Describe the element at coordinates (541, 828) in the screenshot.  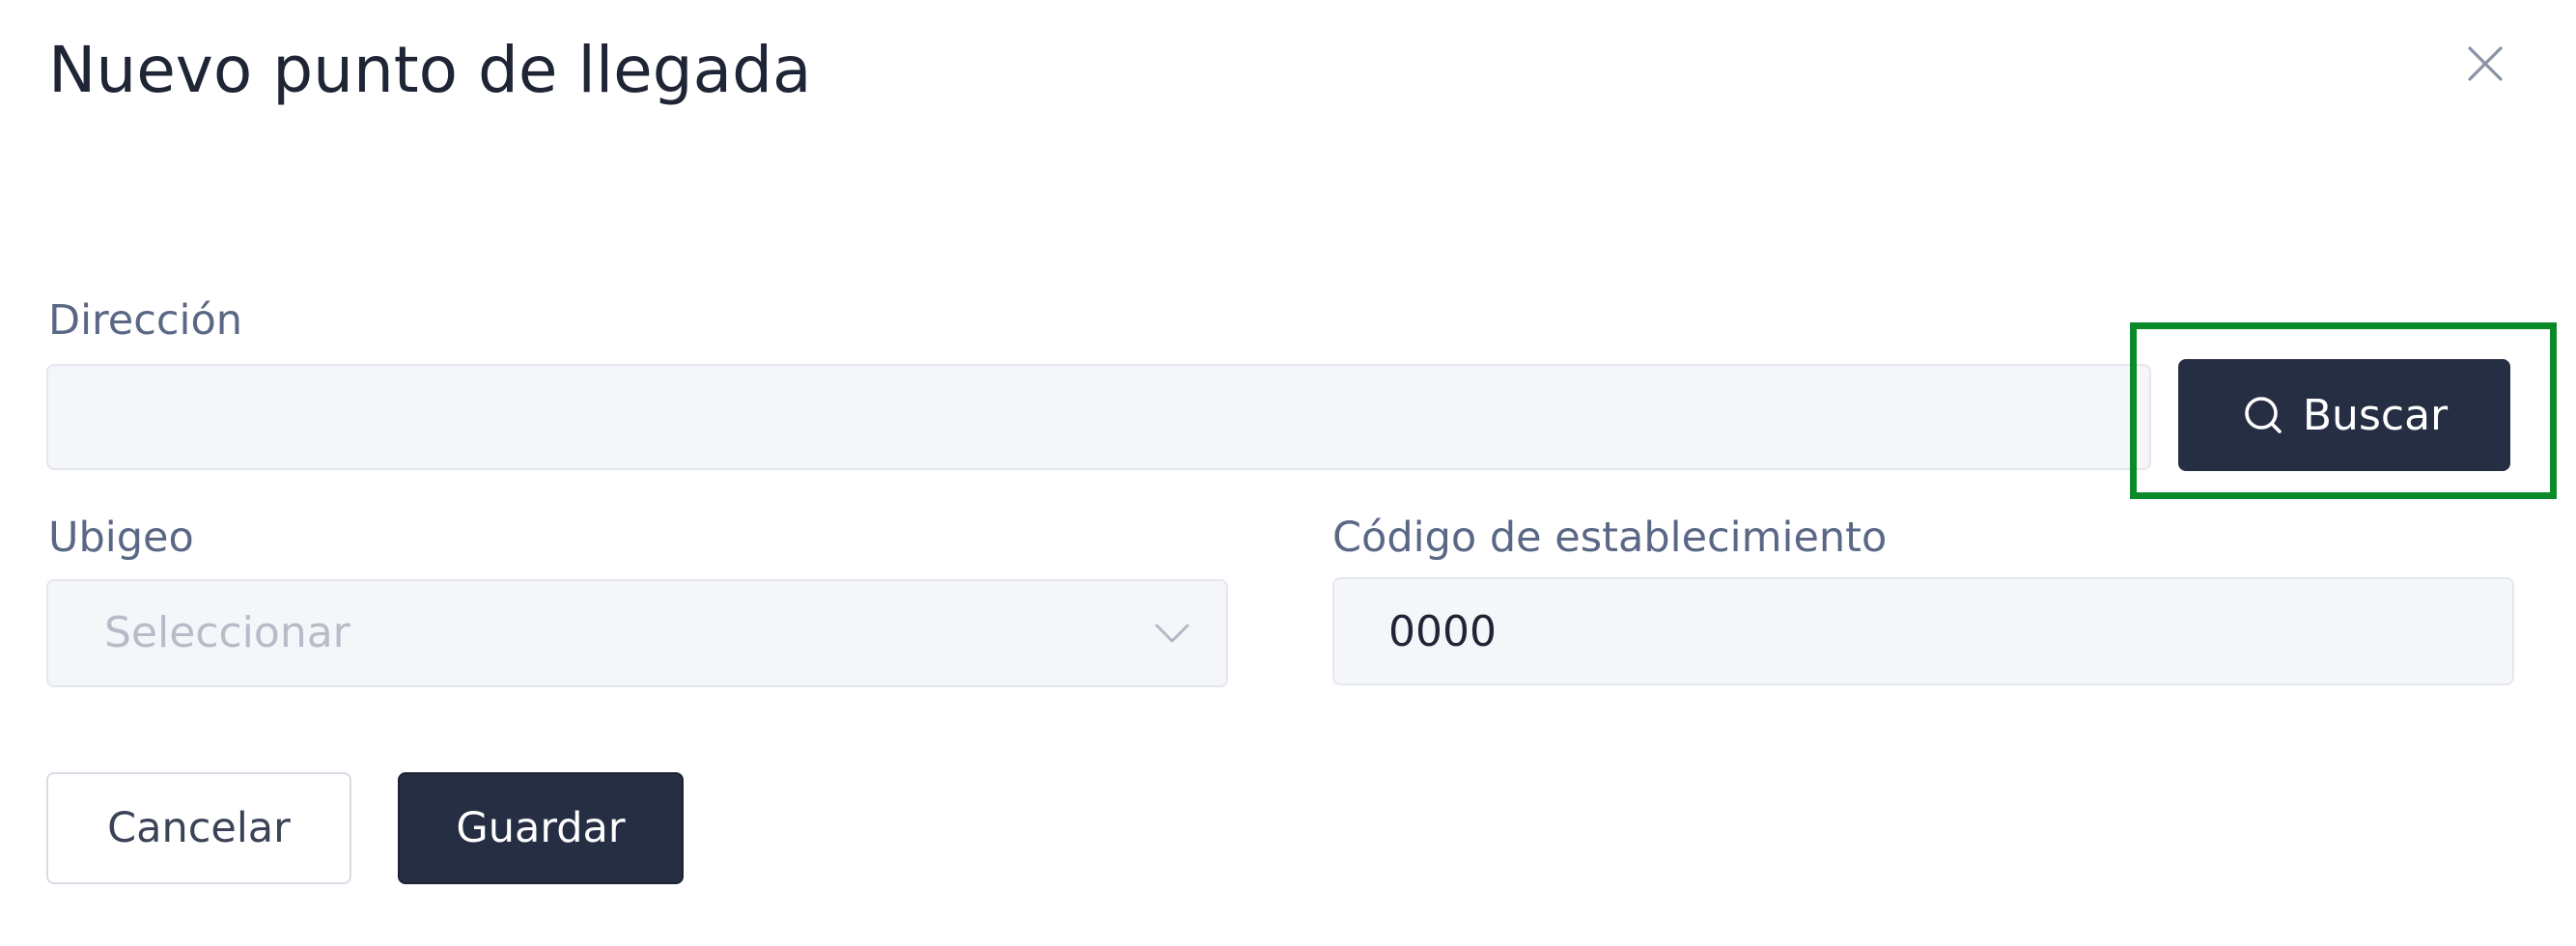
I see `save-button: Guardar` at that location.